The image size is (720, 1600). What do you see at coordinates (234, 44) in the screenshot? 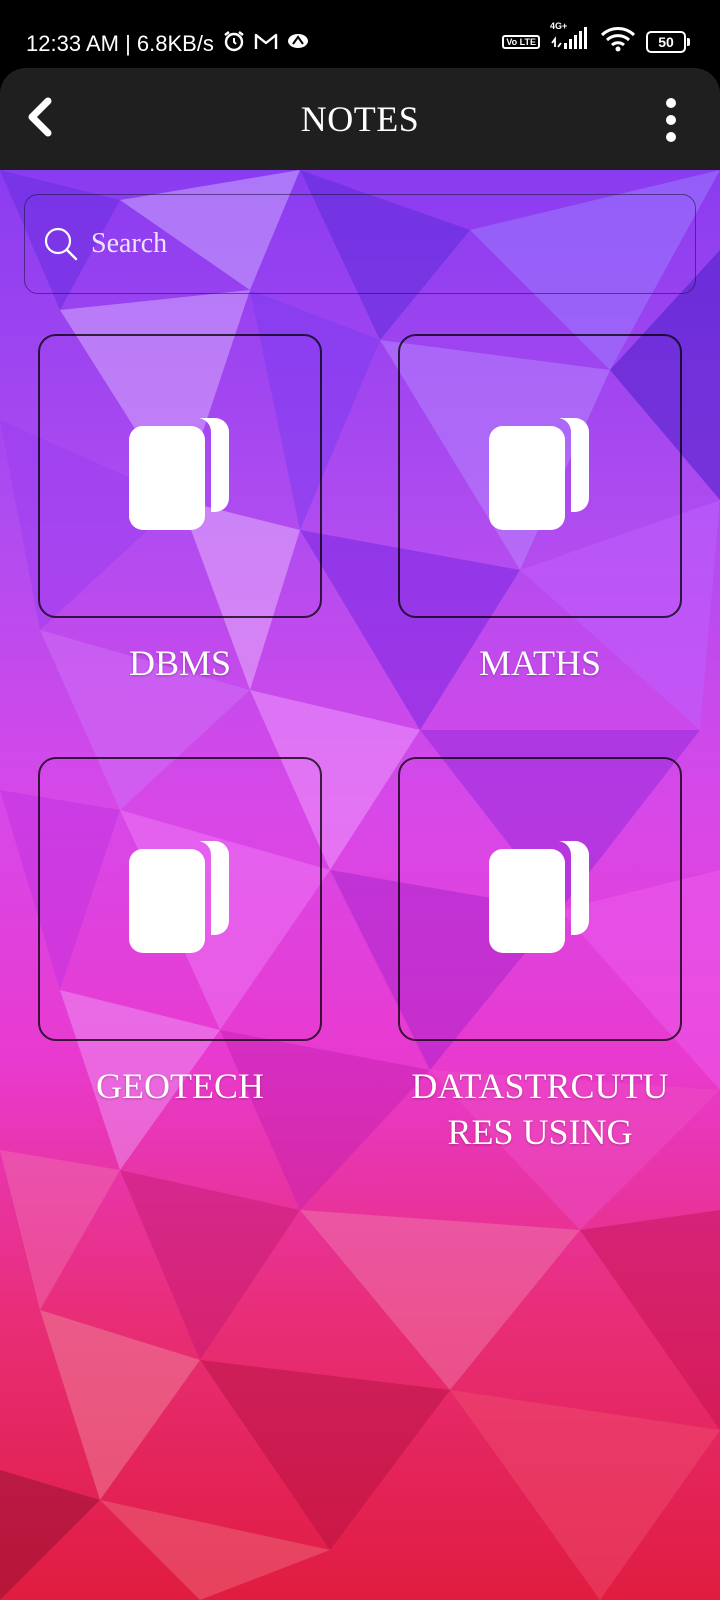
I see `alarm-clock-icon` at bounding box center [234, 44].